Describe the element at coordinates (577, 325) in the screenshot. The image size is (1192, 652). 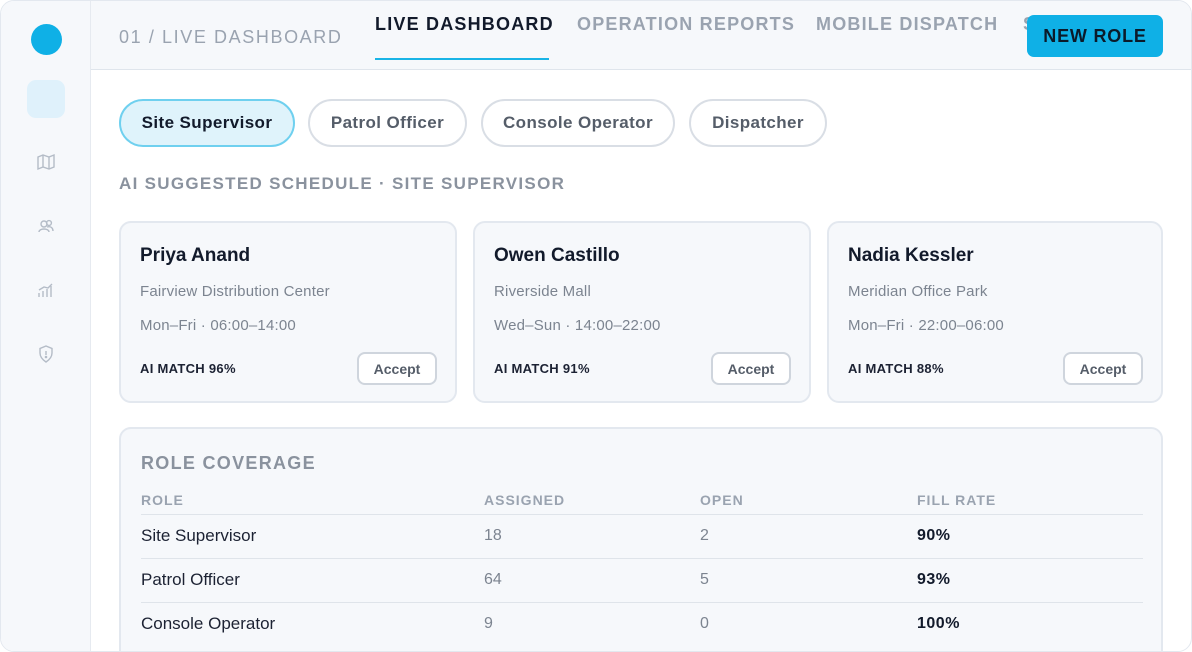
I see `shift-time: Wed–Sun · 14:00–22:00` at that location.